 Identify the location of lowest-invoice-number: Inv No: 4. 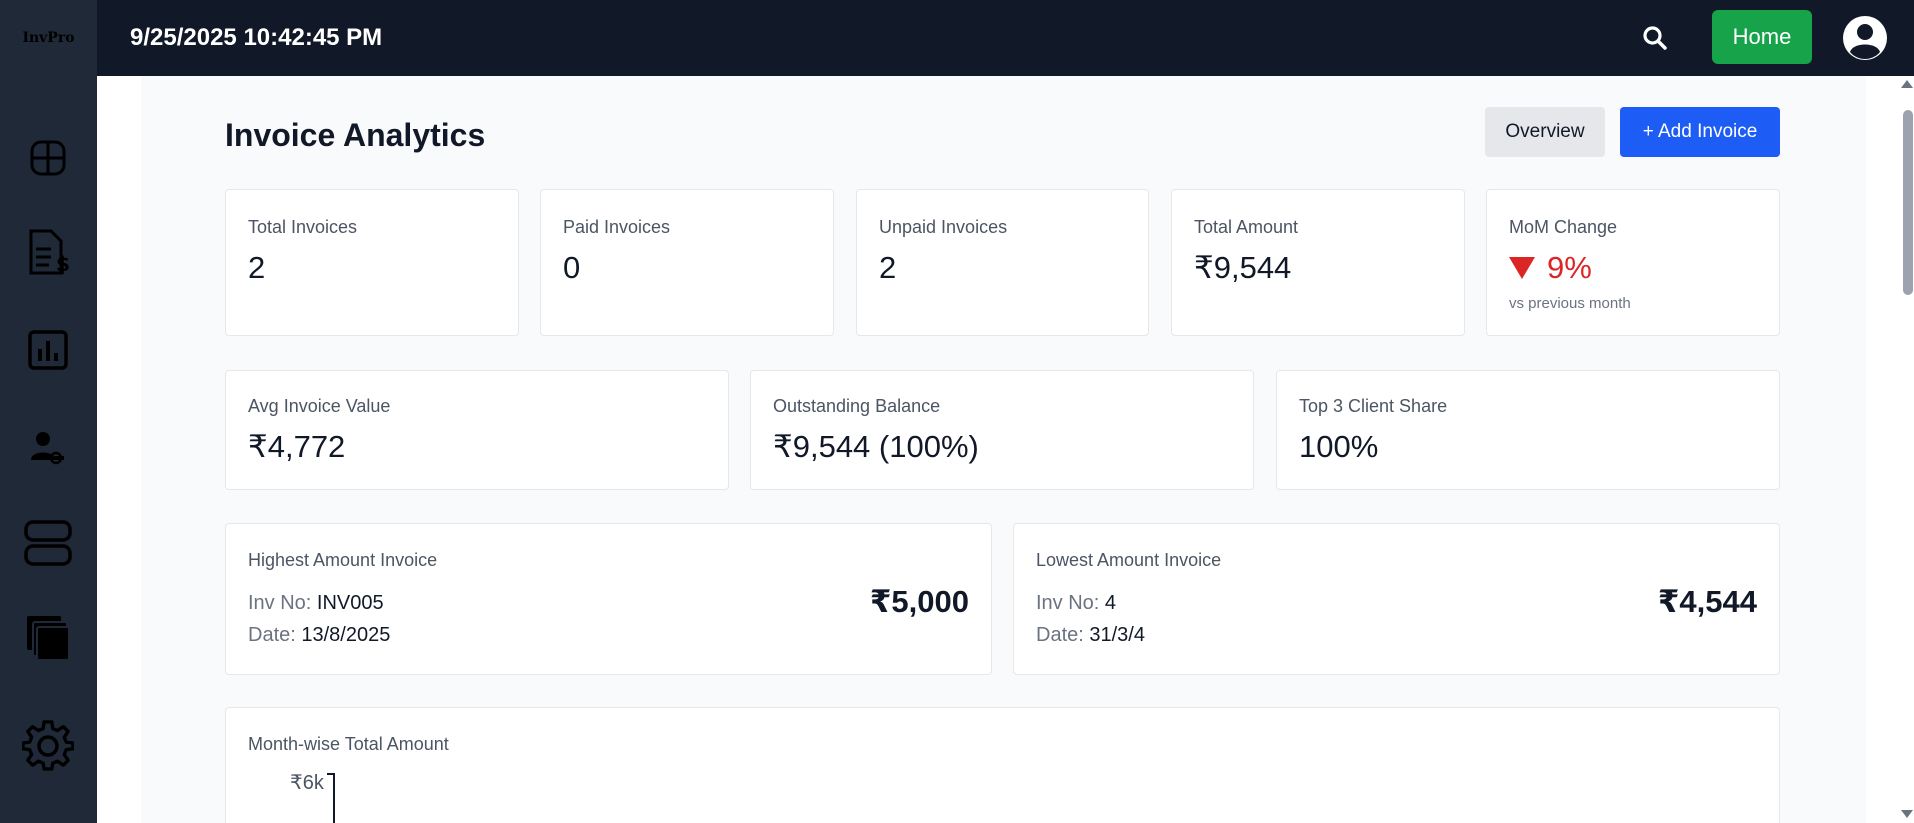
(1076, 603).